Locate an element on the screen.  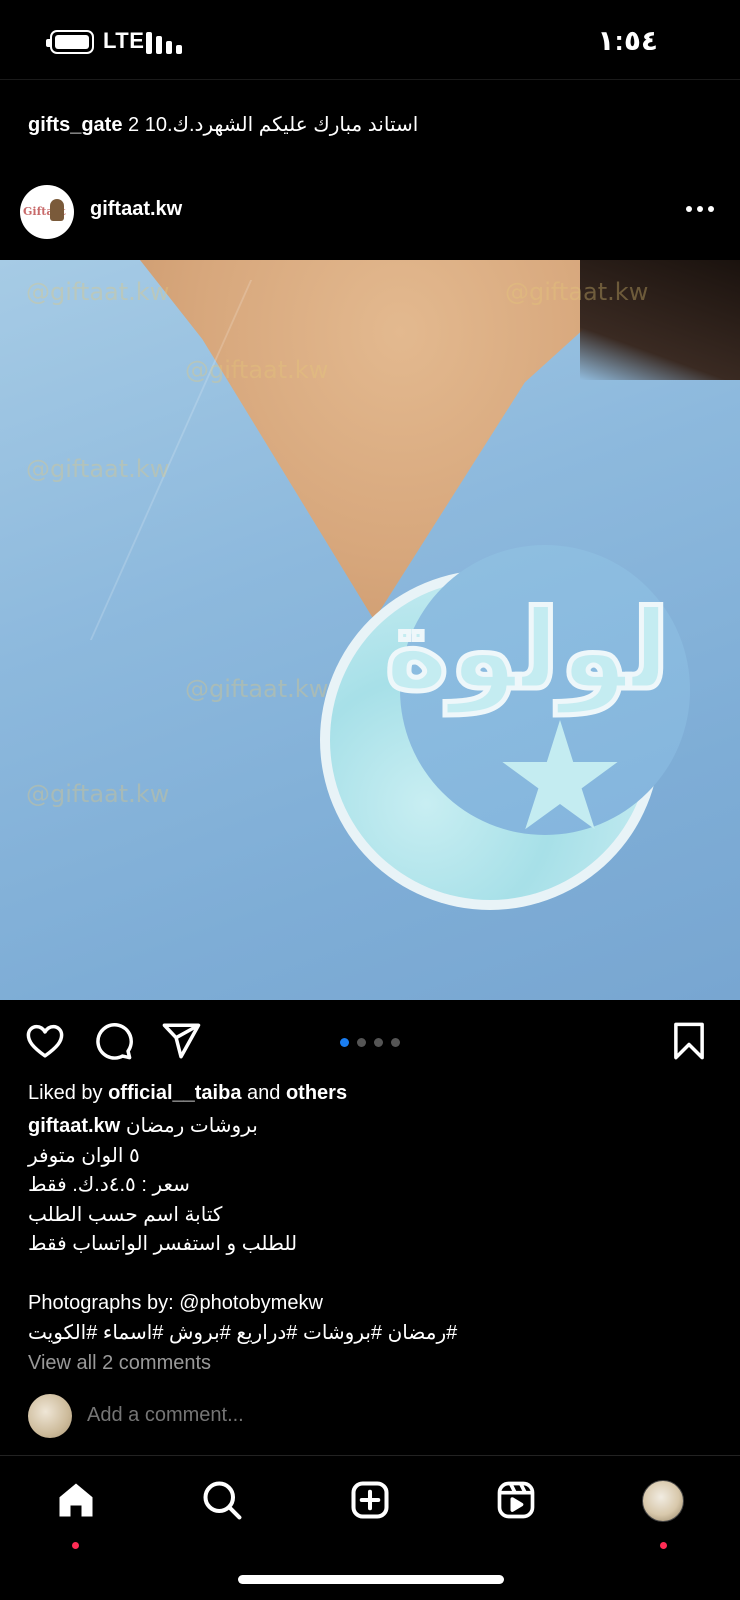
home-indicator is located at coordinates (371, 1579).